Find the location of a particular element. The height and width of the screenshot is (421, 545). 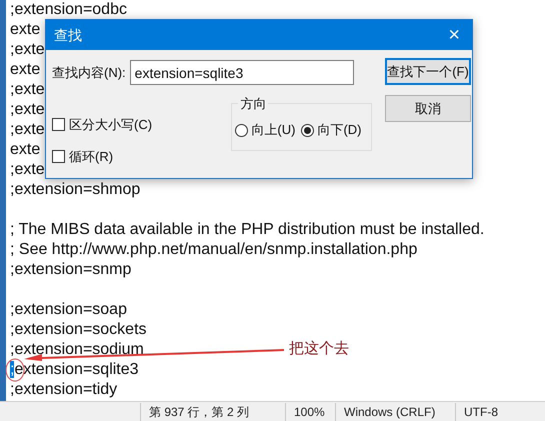

dialog-title: 查找 is located at coordinates (68, 35).